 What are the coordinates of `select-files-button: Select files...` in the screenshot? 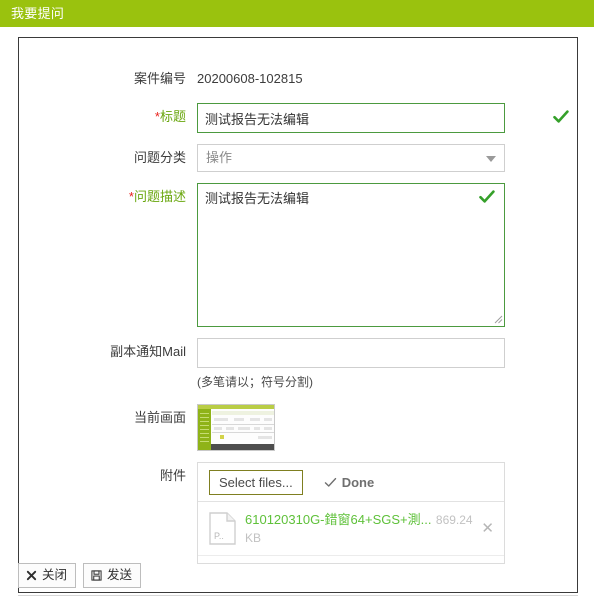 It's located at (256, 482).